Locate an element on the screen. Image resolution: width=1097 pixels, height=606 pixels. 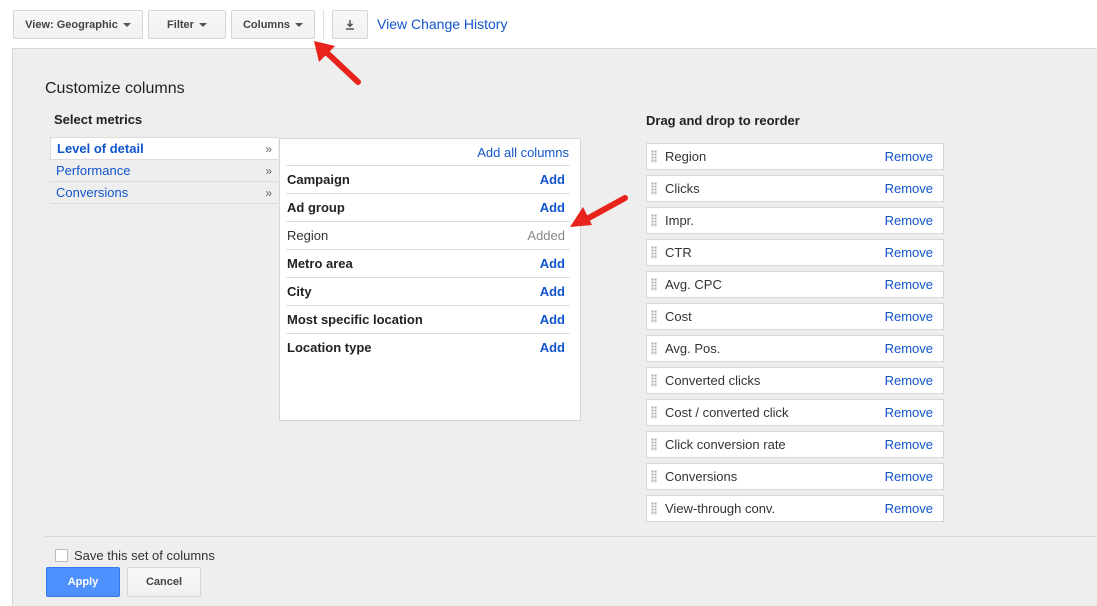
selected-column-item: Impr. Remove is located at coordinates (795, 220).